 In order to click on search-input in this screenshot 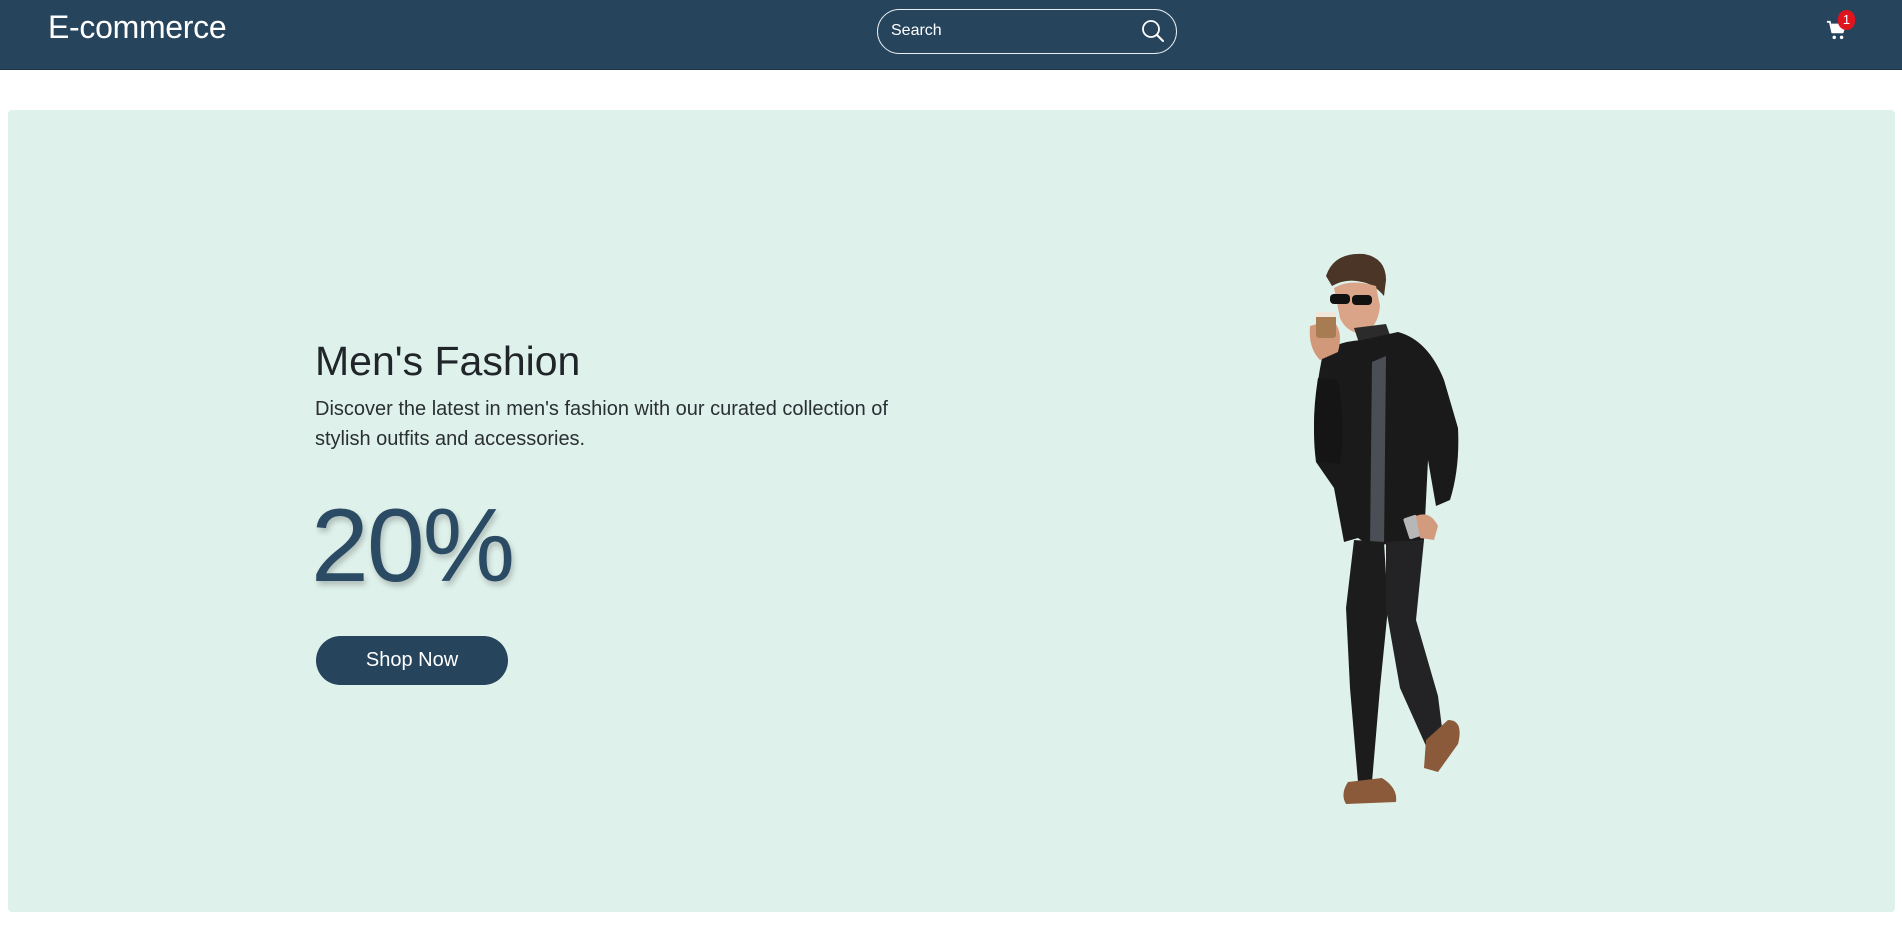, I will do `click(1011, 31)`.